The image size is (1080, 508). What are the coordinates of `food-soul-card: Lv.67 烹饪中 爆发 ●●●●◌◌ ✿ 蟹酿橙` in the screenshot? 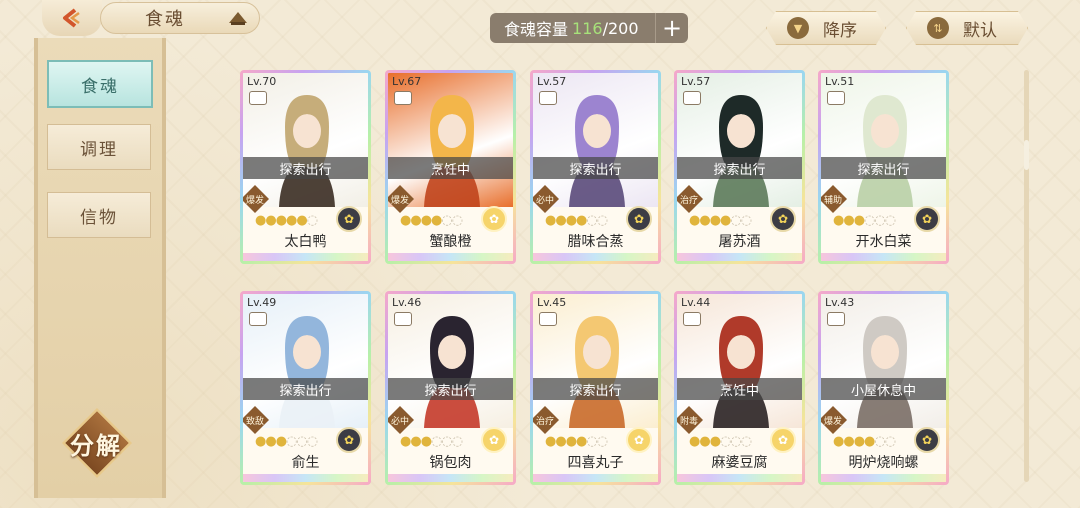 It's located at (450, 167).